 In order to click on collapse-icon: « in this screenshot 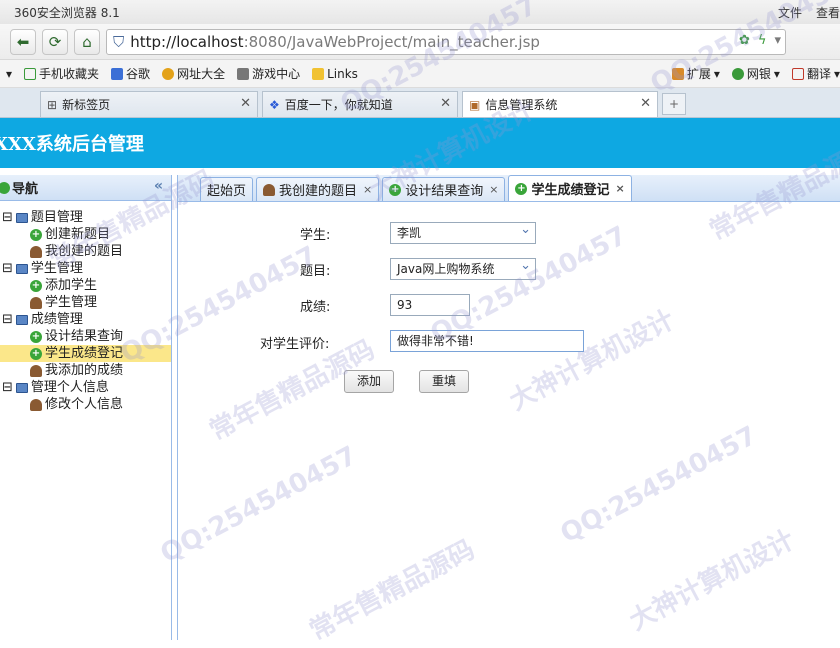, I will do `click(158, 186)`.